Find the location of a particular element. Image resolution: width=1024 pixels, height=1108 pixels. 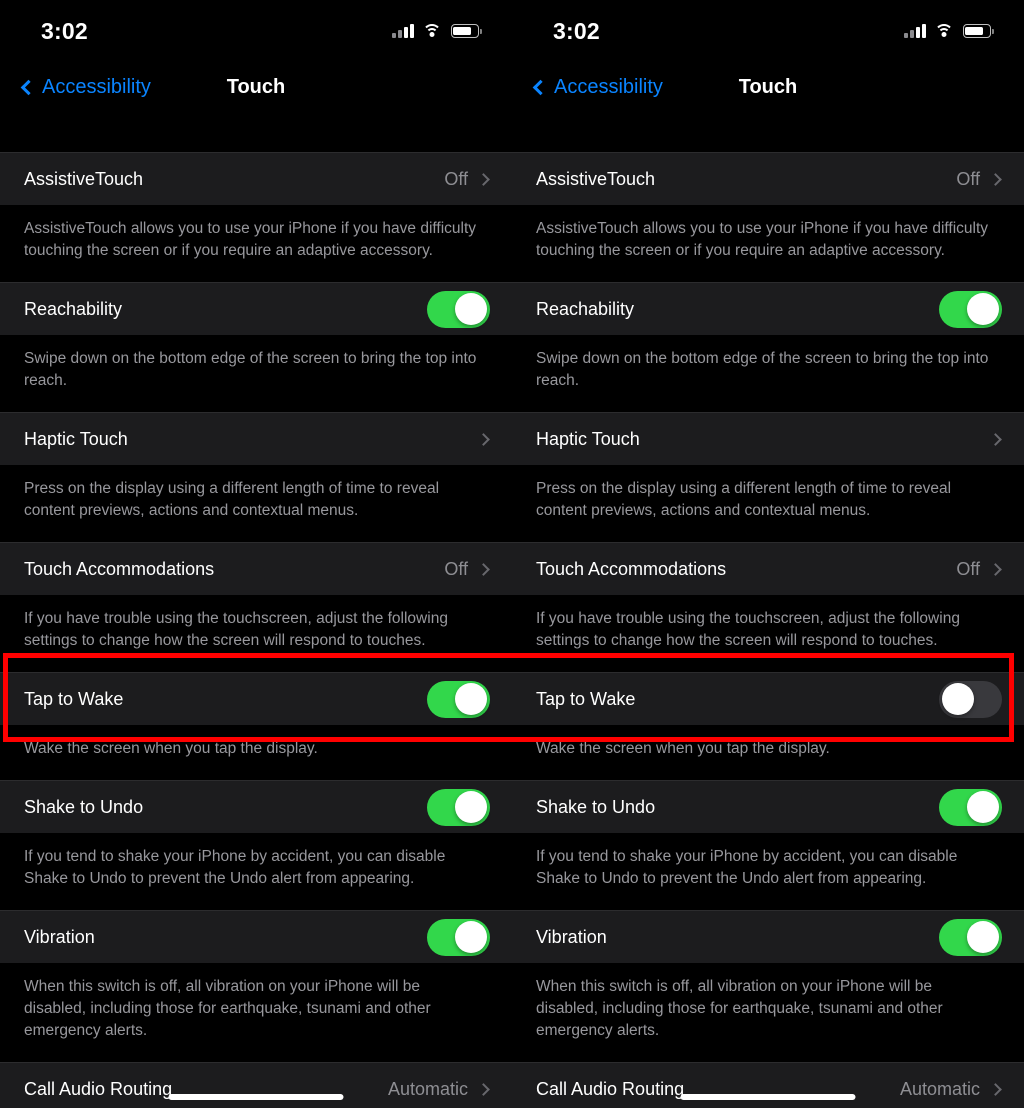

settings-row-label: Reachability is located at coordinates (73, 308).